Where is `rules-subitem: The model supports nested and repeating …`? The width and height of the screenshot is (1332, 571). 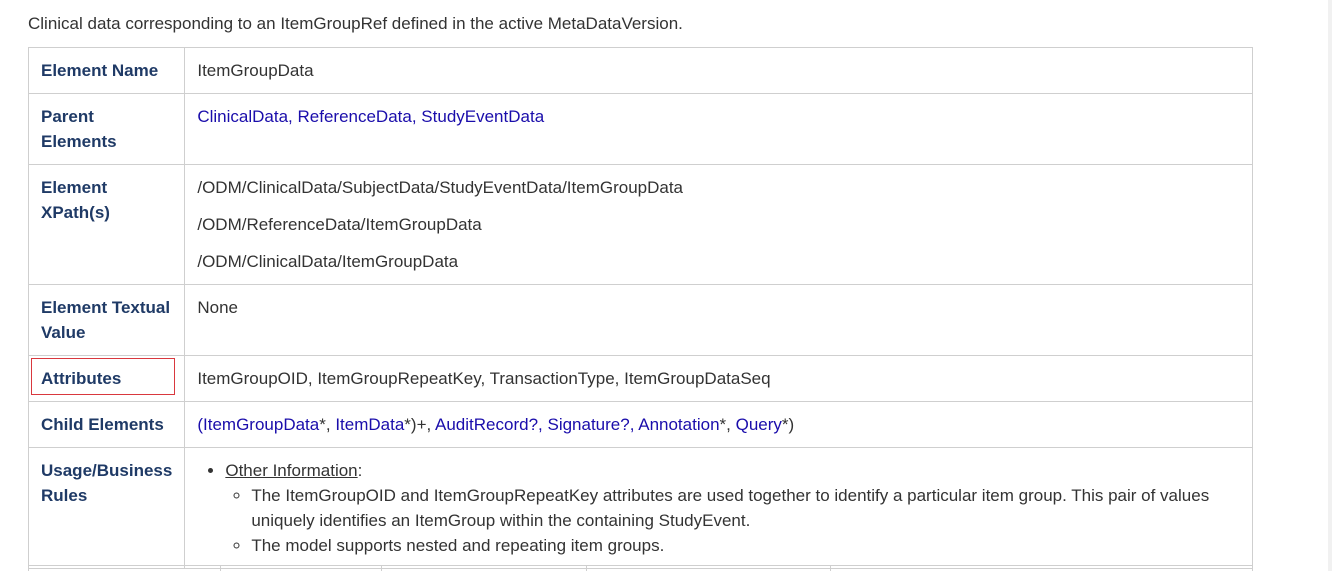
rules-subitem: The model supports nested and repeating … is located at coordinates (745, 545).